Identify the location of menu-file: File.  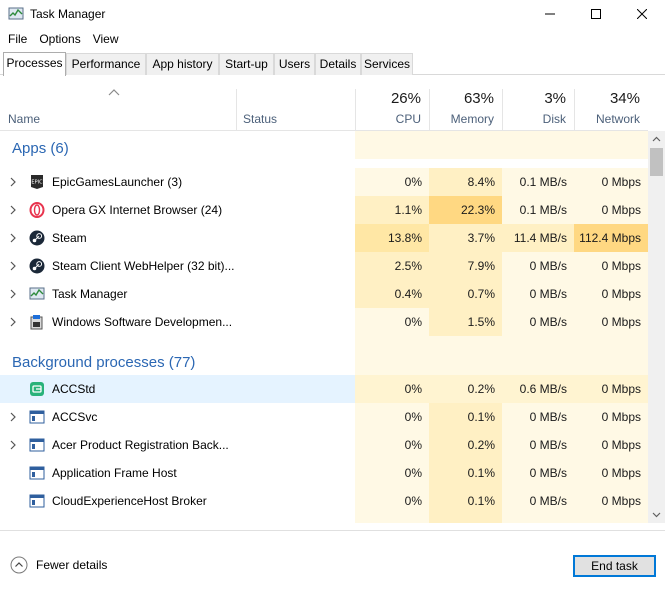
(16, 39).